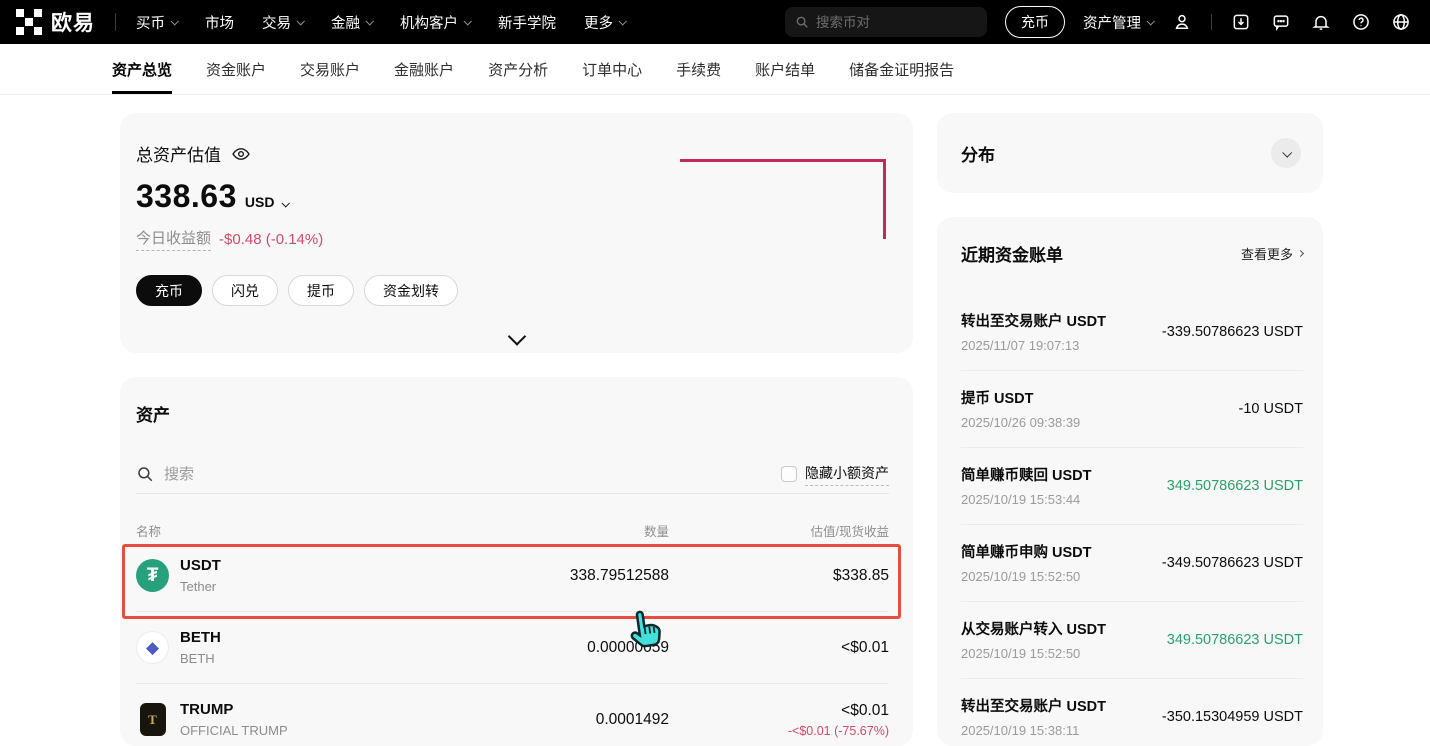 The height and width of the screenshot is (746, 1430). What do you see at coordinates (424, 69) in the screenshot?
I see `tab: 金融账户` at bounding box center [424, 69].